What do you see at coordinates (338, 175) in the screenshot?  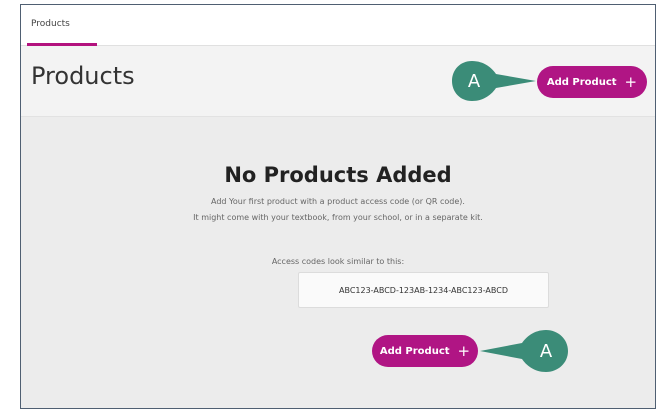 I see `empty-state-title: No Products Added` at bounding box center [338, 175].